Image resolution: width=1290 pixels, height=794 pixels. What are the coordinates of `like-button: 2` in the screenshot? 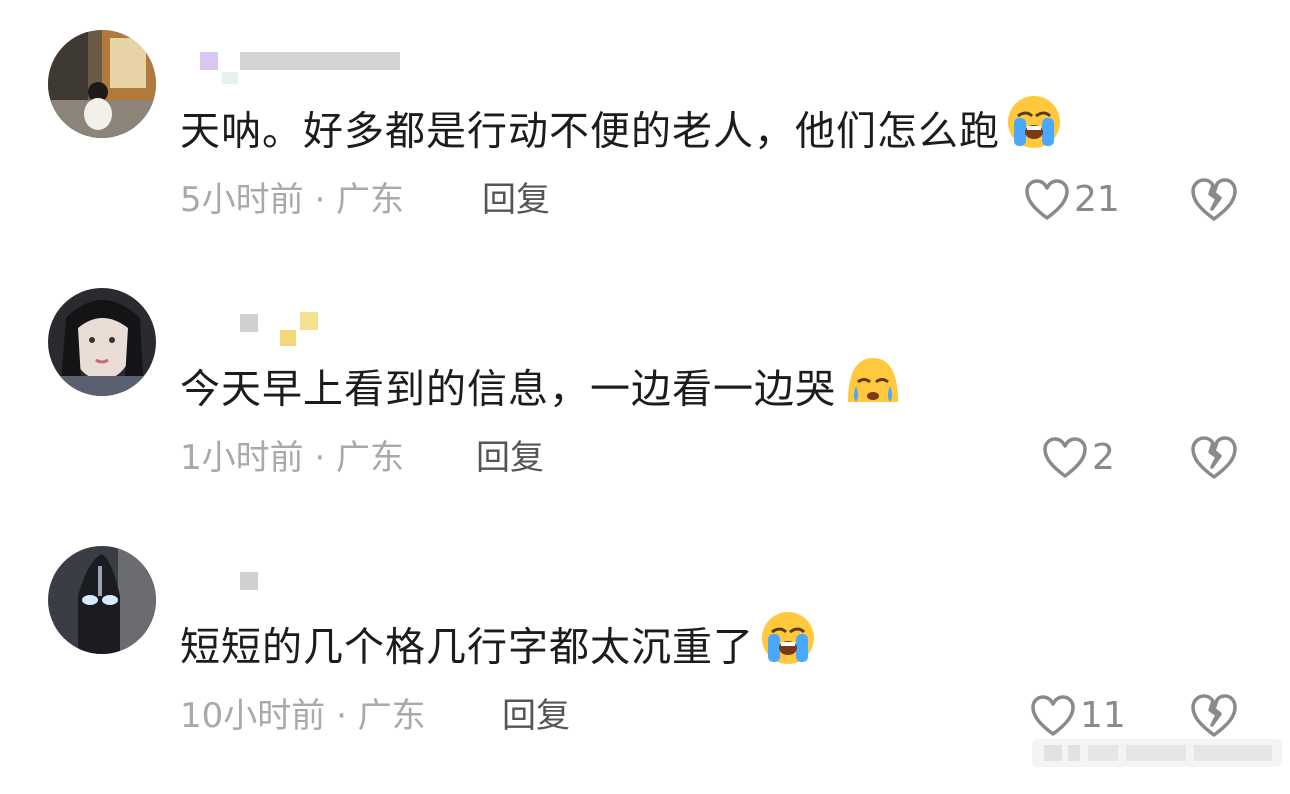 It's located at (1078, 458).